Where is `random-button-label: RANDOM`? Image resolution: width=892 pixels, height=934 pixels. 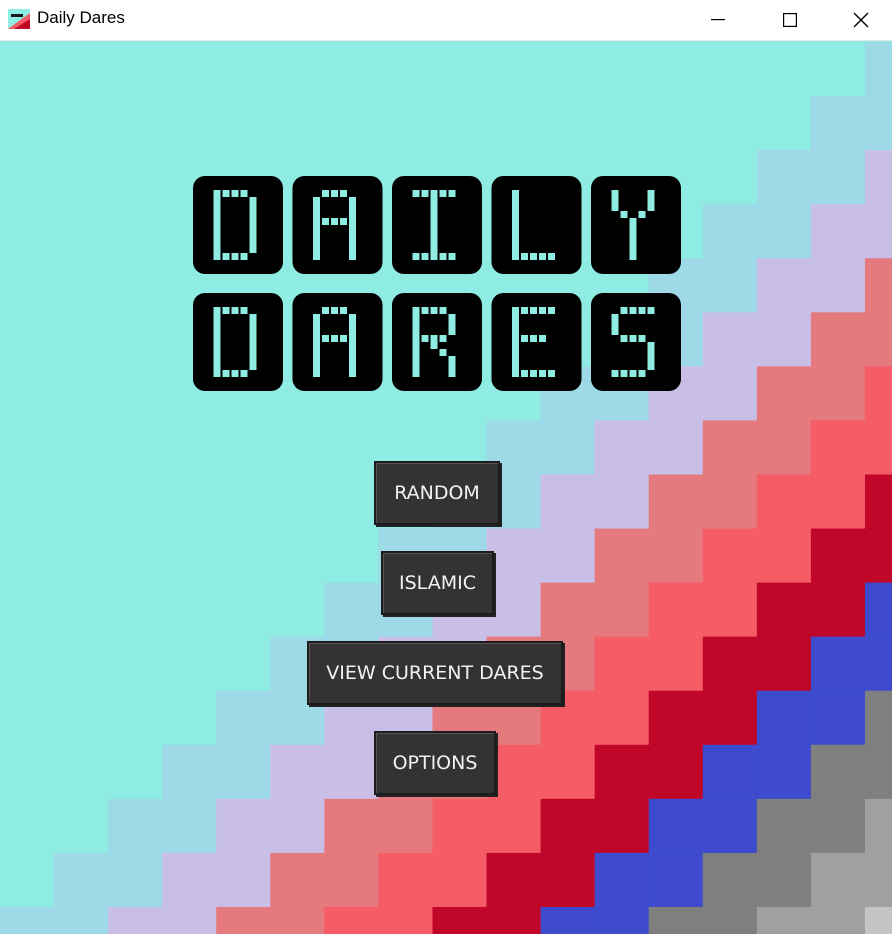 random-button-label: RANDOM is located at coordinates (437, 493).